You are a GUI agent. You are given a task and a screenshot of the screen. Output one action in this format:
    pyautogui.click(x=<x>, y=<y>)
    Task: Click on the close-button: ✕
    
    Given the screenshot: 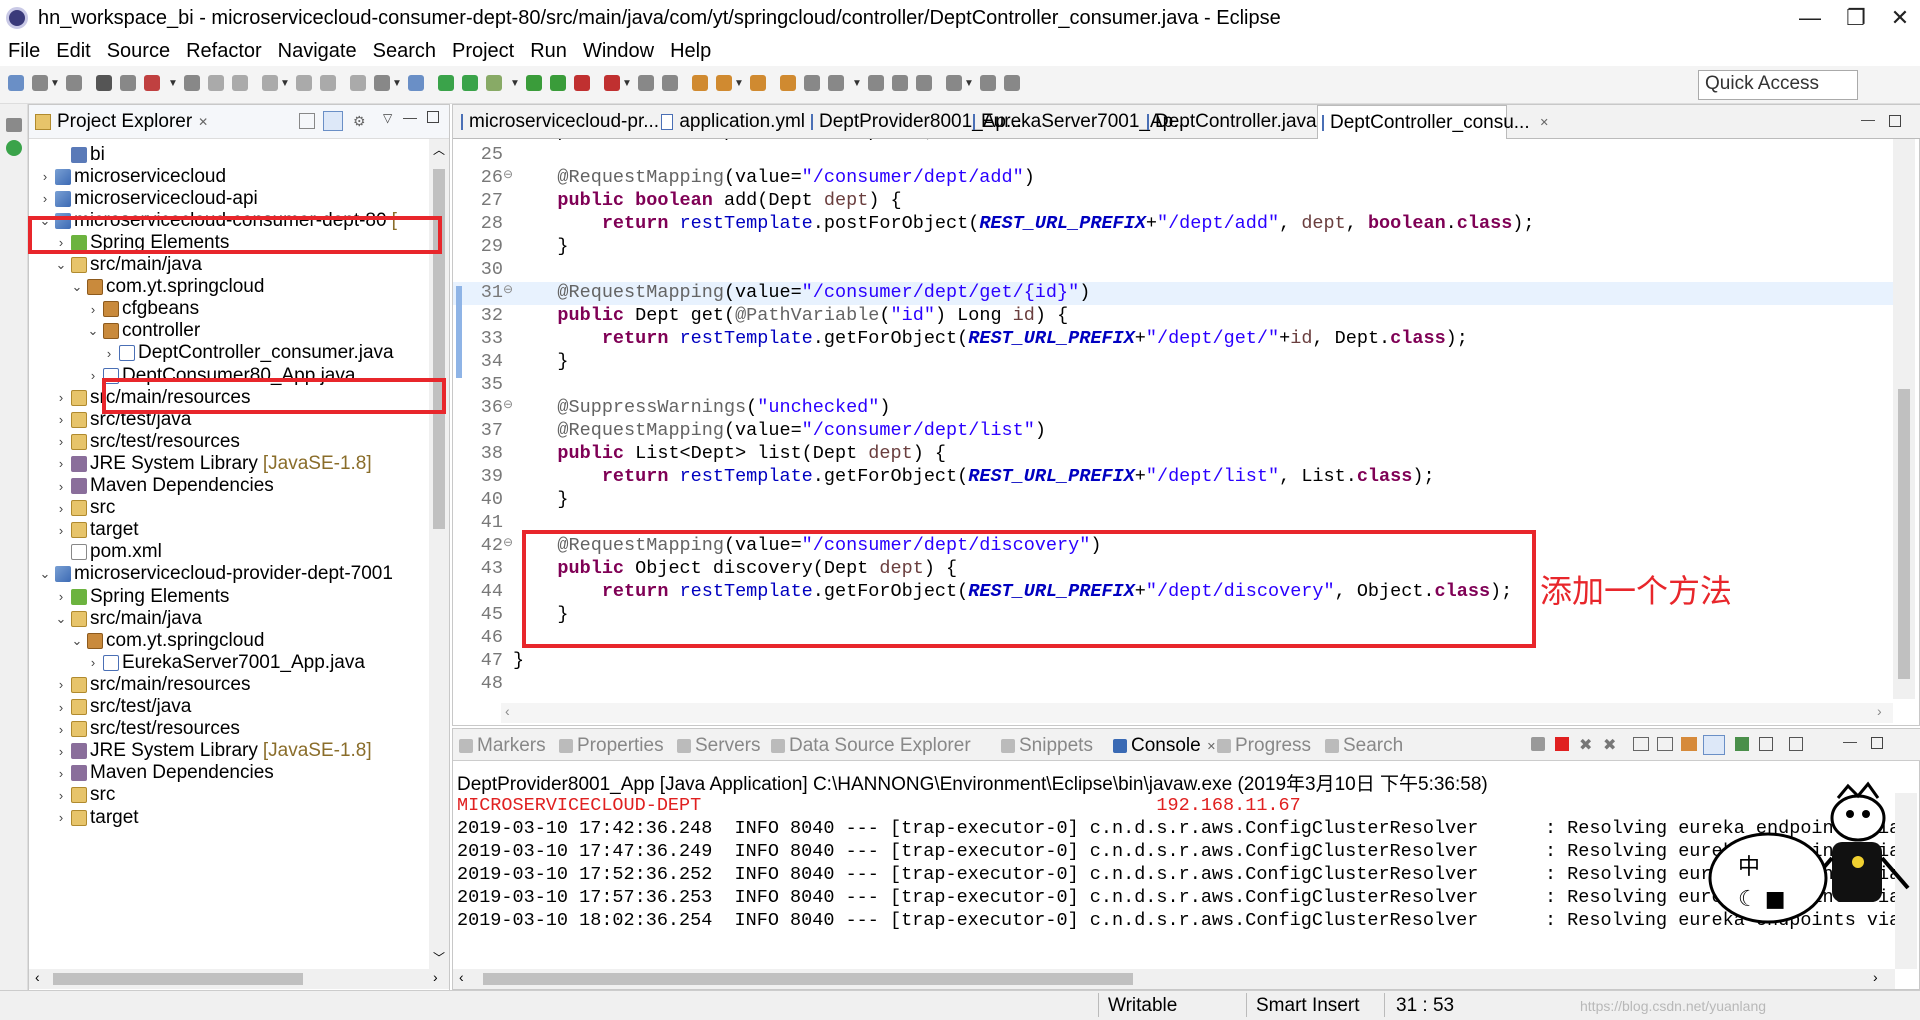 What is the action you would take?
    pyautogui.click(x=1895, y=18)
    